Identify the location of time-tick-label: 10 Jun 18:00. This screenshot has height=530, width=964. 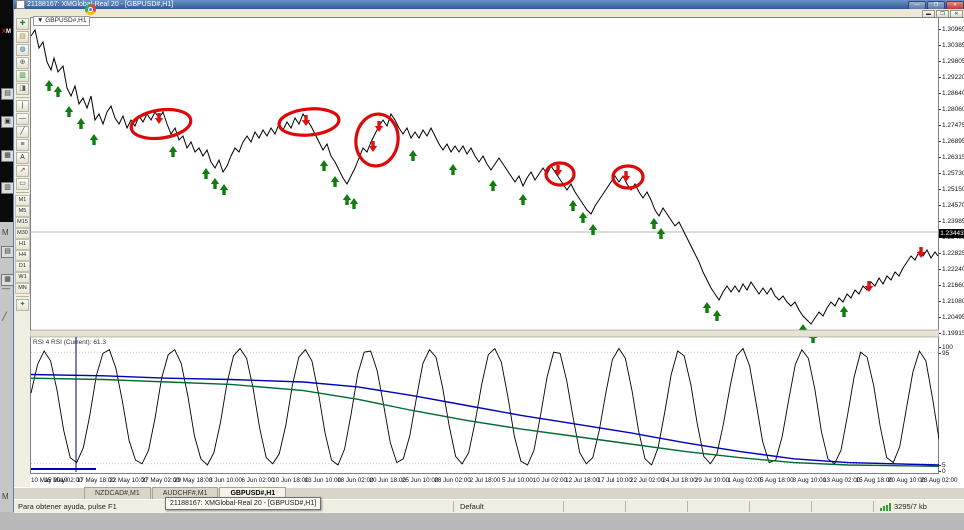
(290, 480).